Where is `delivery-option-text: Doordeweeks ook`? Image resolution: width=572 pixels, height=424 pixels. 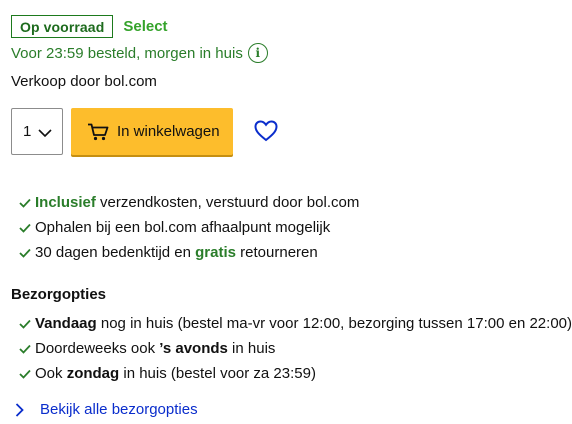
delivery-option-text: Doordeweeks ook is located at coordinates (97, 348).